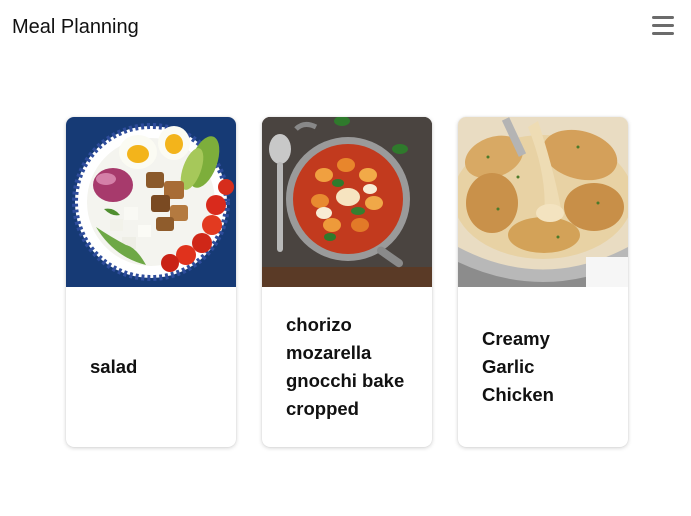  Describe the element at coordinates (663, 26) in the screenshot. I see `hamburger-menu-icon` at that location.